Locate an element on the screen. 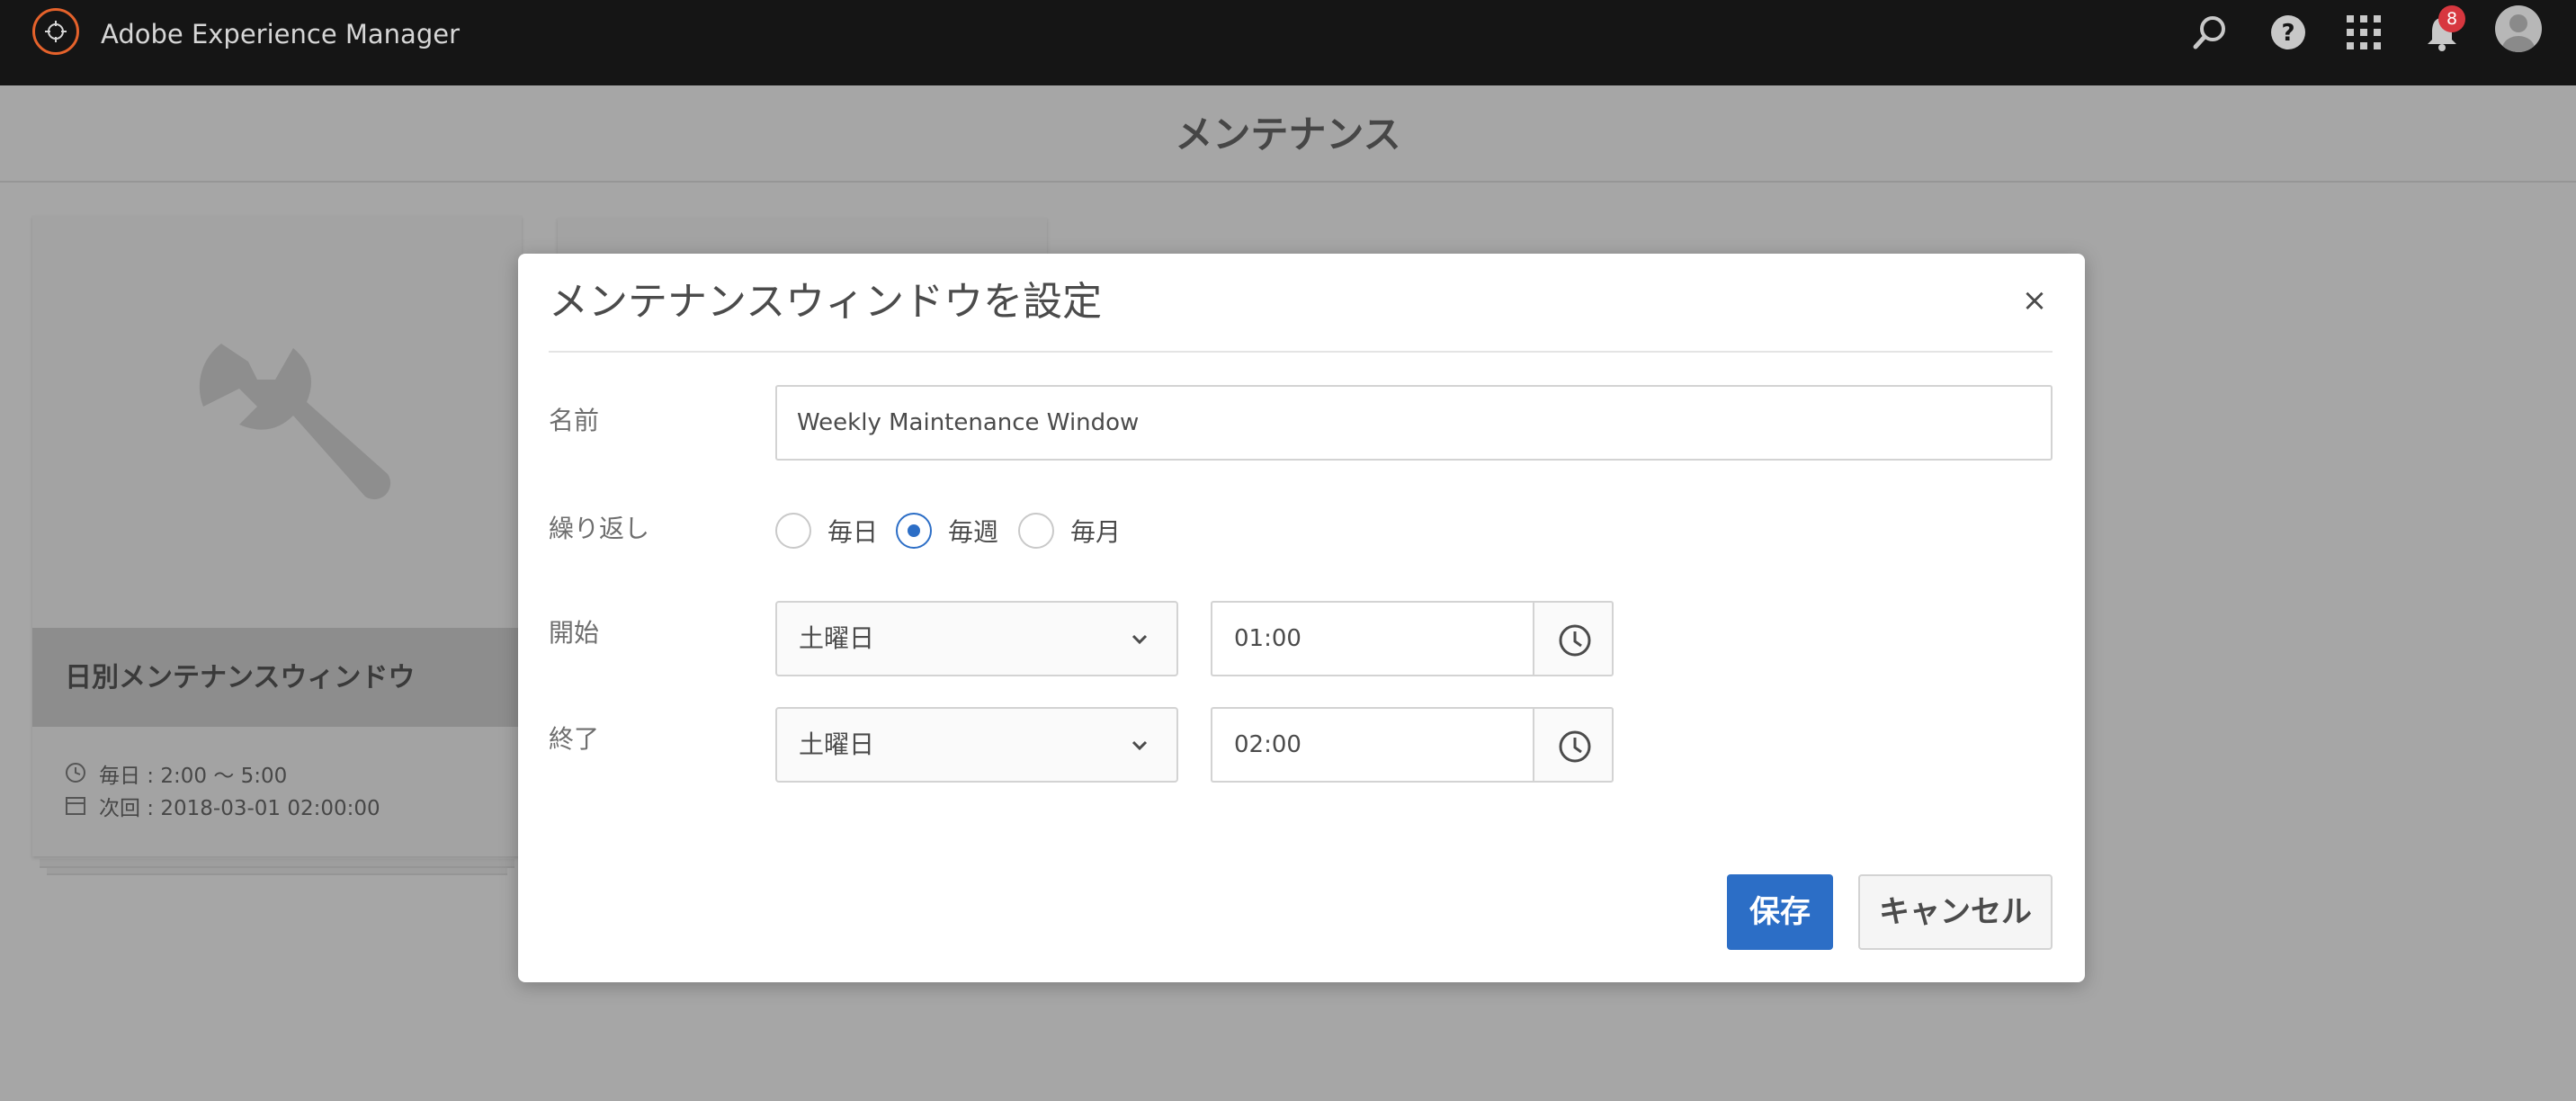  radio-monthly-label: 毎月 is located at coordinates (1096, 532).